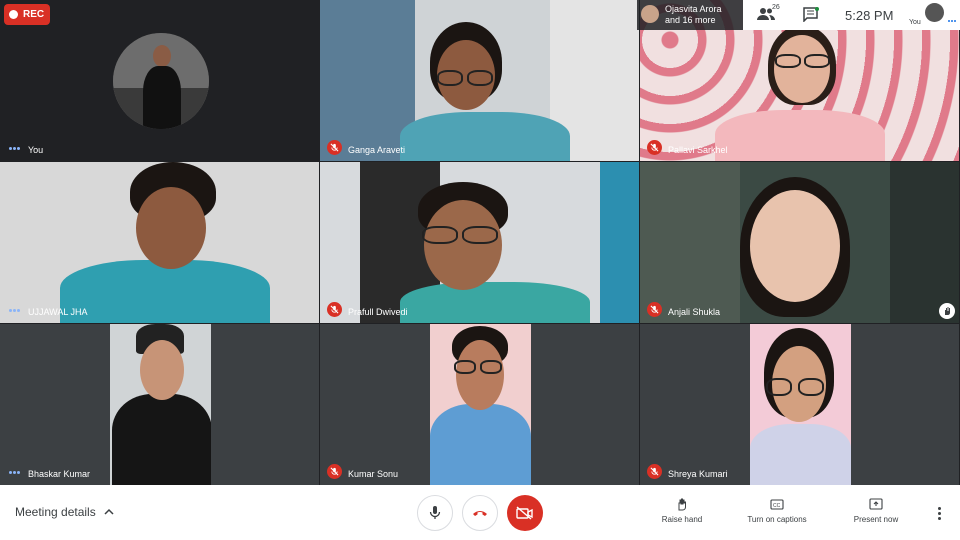  What do you see at coordinates (698, 474) in the screenshot?
I see `participant-name: Shreya Kumari` at bounding box center [698, 474].